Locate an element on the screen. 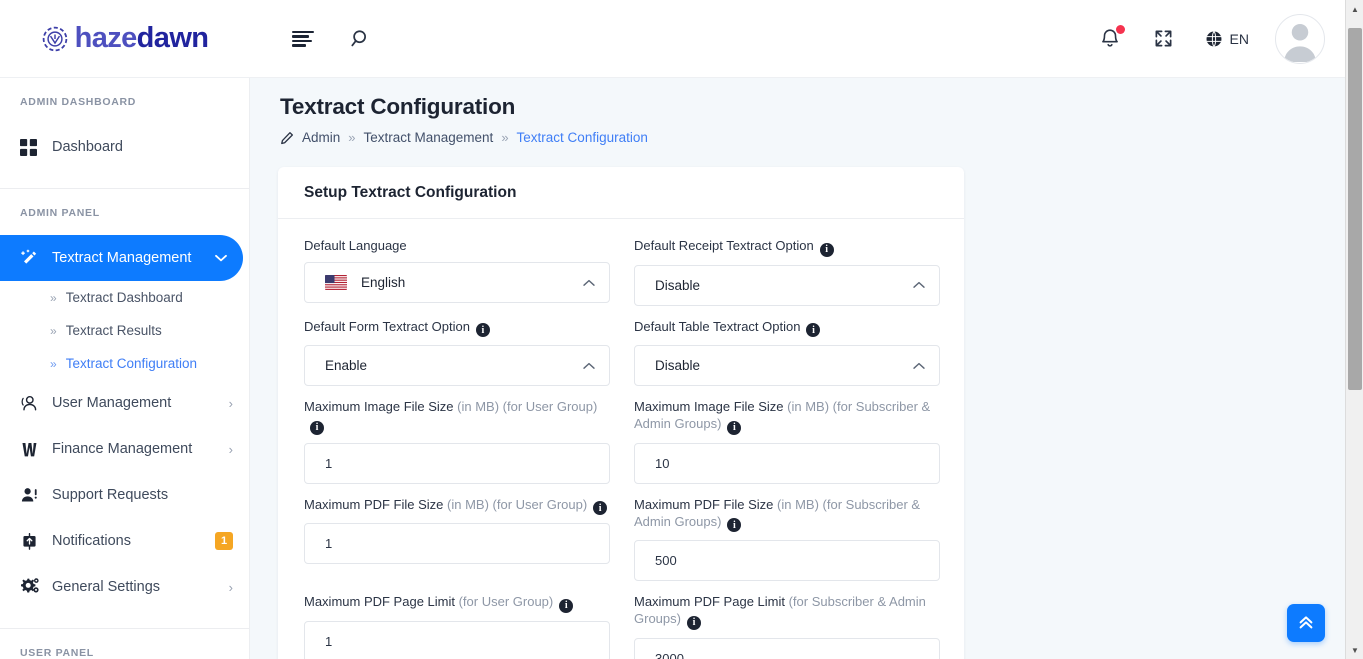 This screenshot has height=659, width=1363. grid-dashboard-icon is located at coordinates (33, 147).